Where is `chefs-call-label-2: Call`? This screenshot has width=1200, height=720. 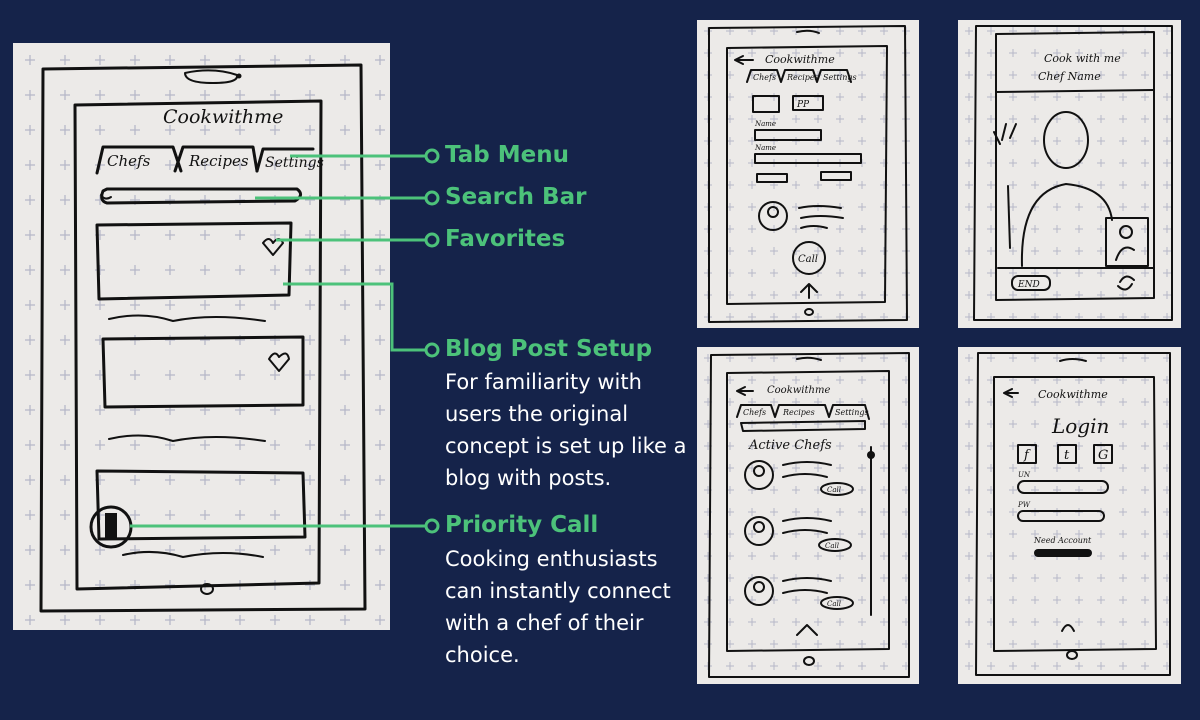 chefs-call-label-2: Call is located at coordinates (832, 546).